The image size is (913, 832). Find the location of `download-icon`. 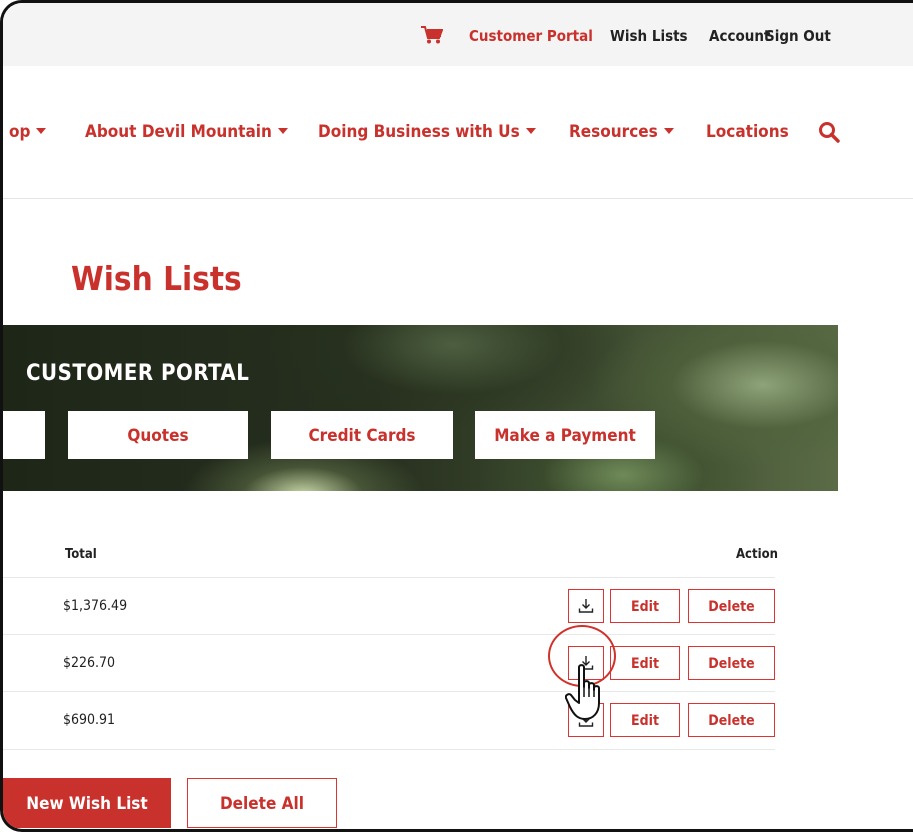

download-icon is located at coordinates (586, 606).